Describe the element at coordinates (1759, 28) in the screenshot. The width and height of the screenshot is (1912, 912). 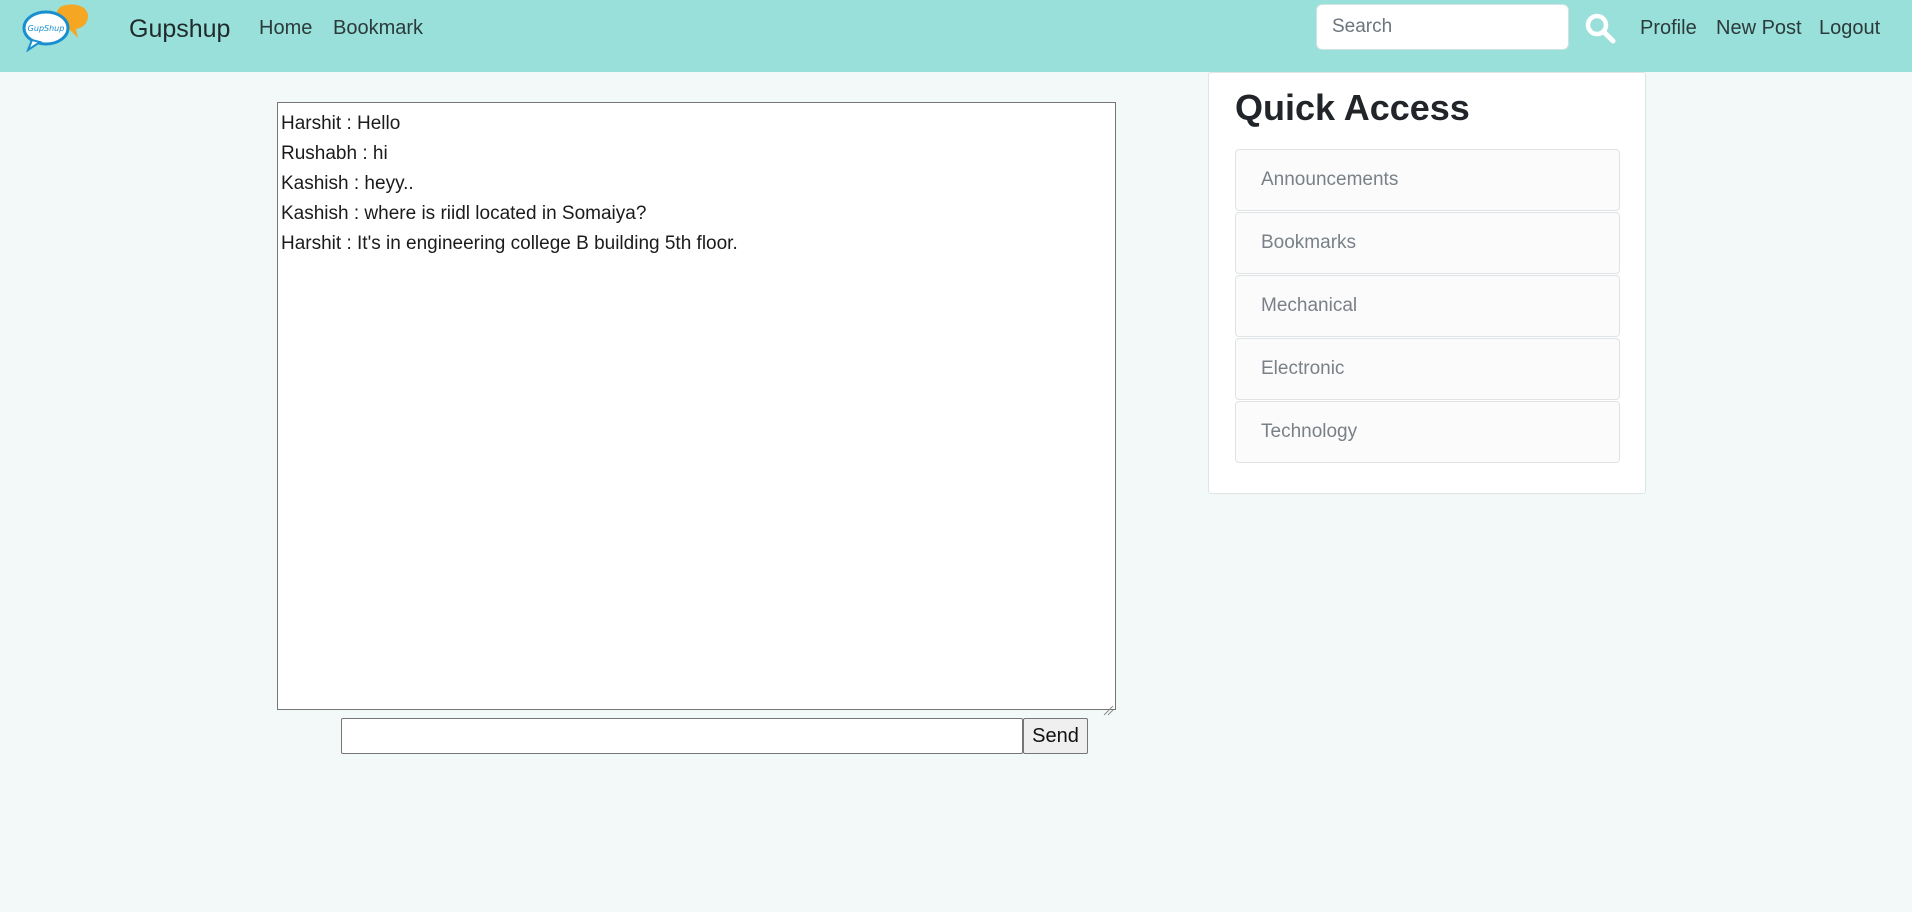
I see `nav-new-post-link: New Post` at that location.